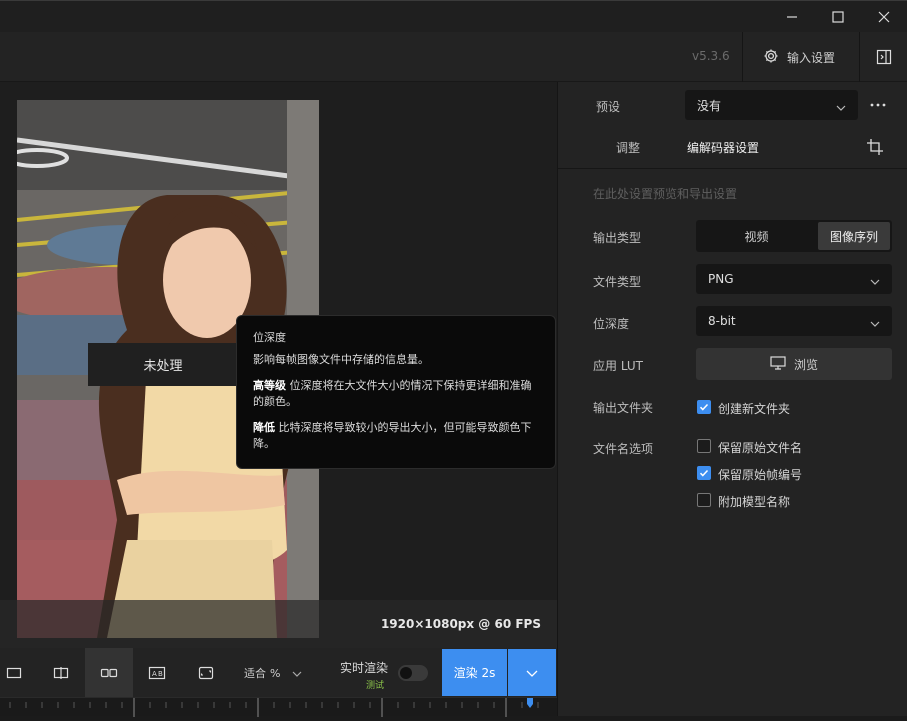  I want to click on zoom-fit-select: 适合 %, so click(273, 673).